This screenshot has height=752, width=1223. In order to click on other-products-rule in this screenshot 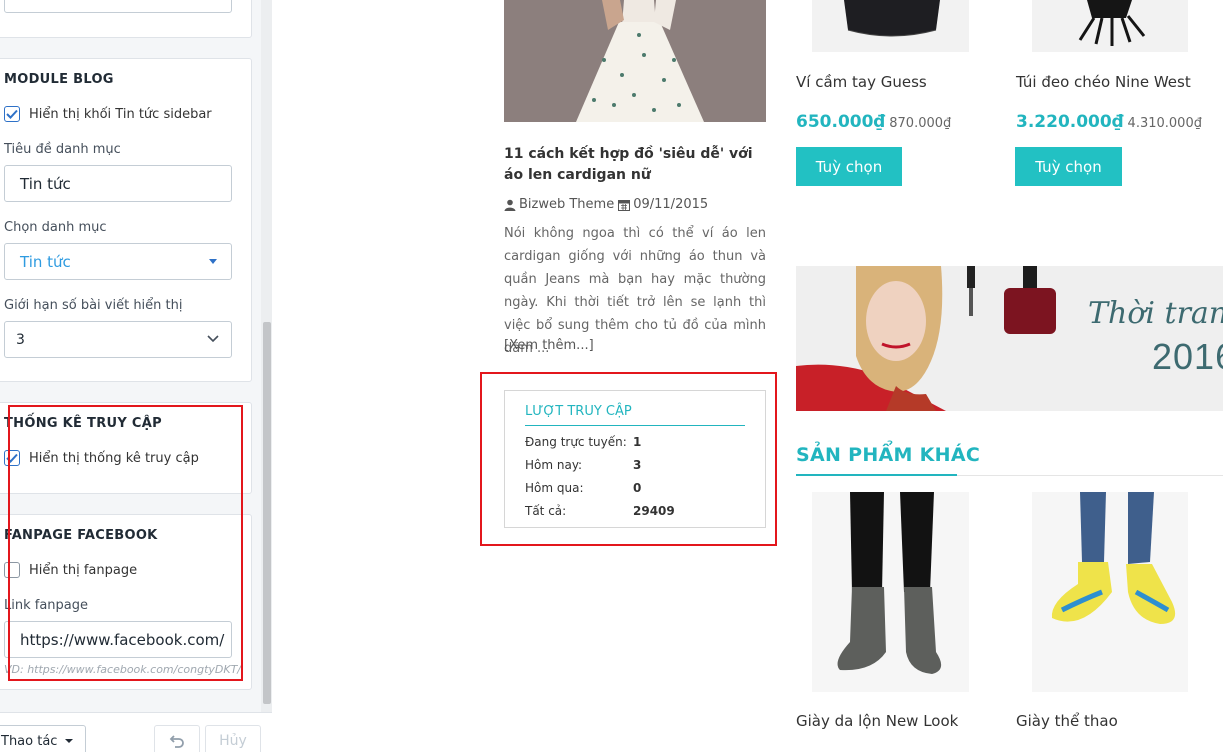, I will do `click(1090, 475)`.